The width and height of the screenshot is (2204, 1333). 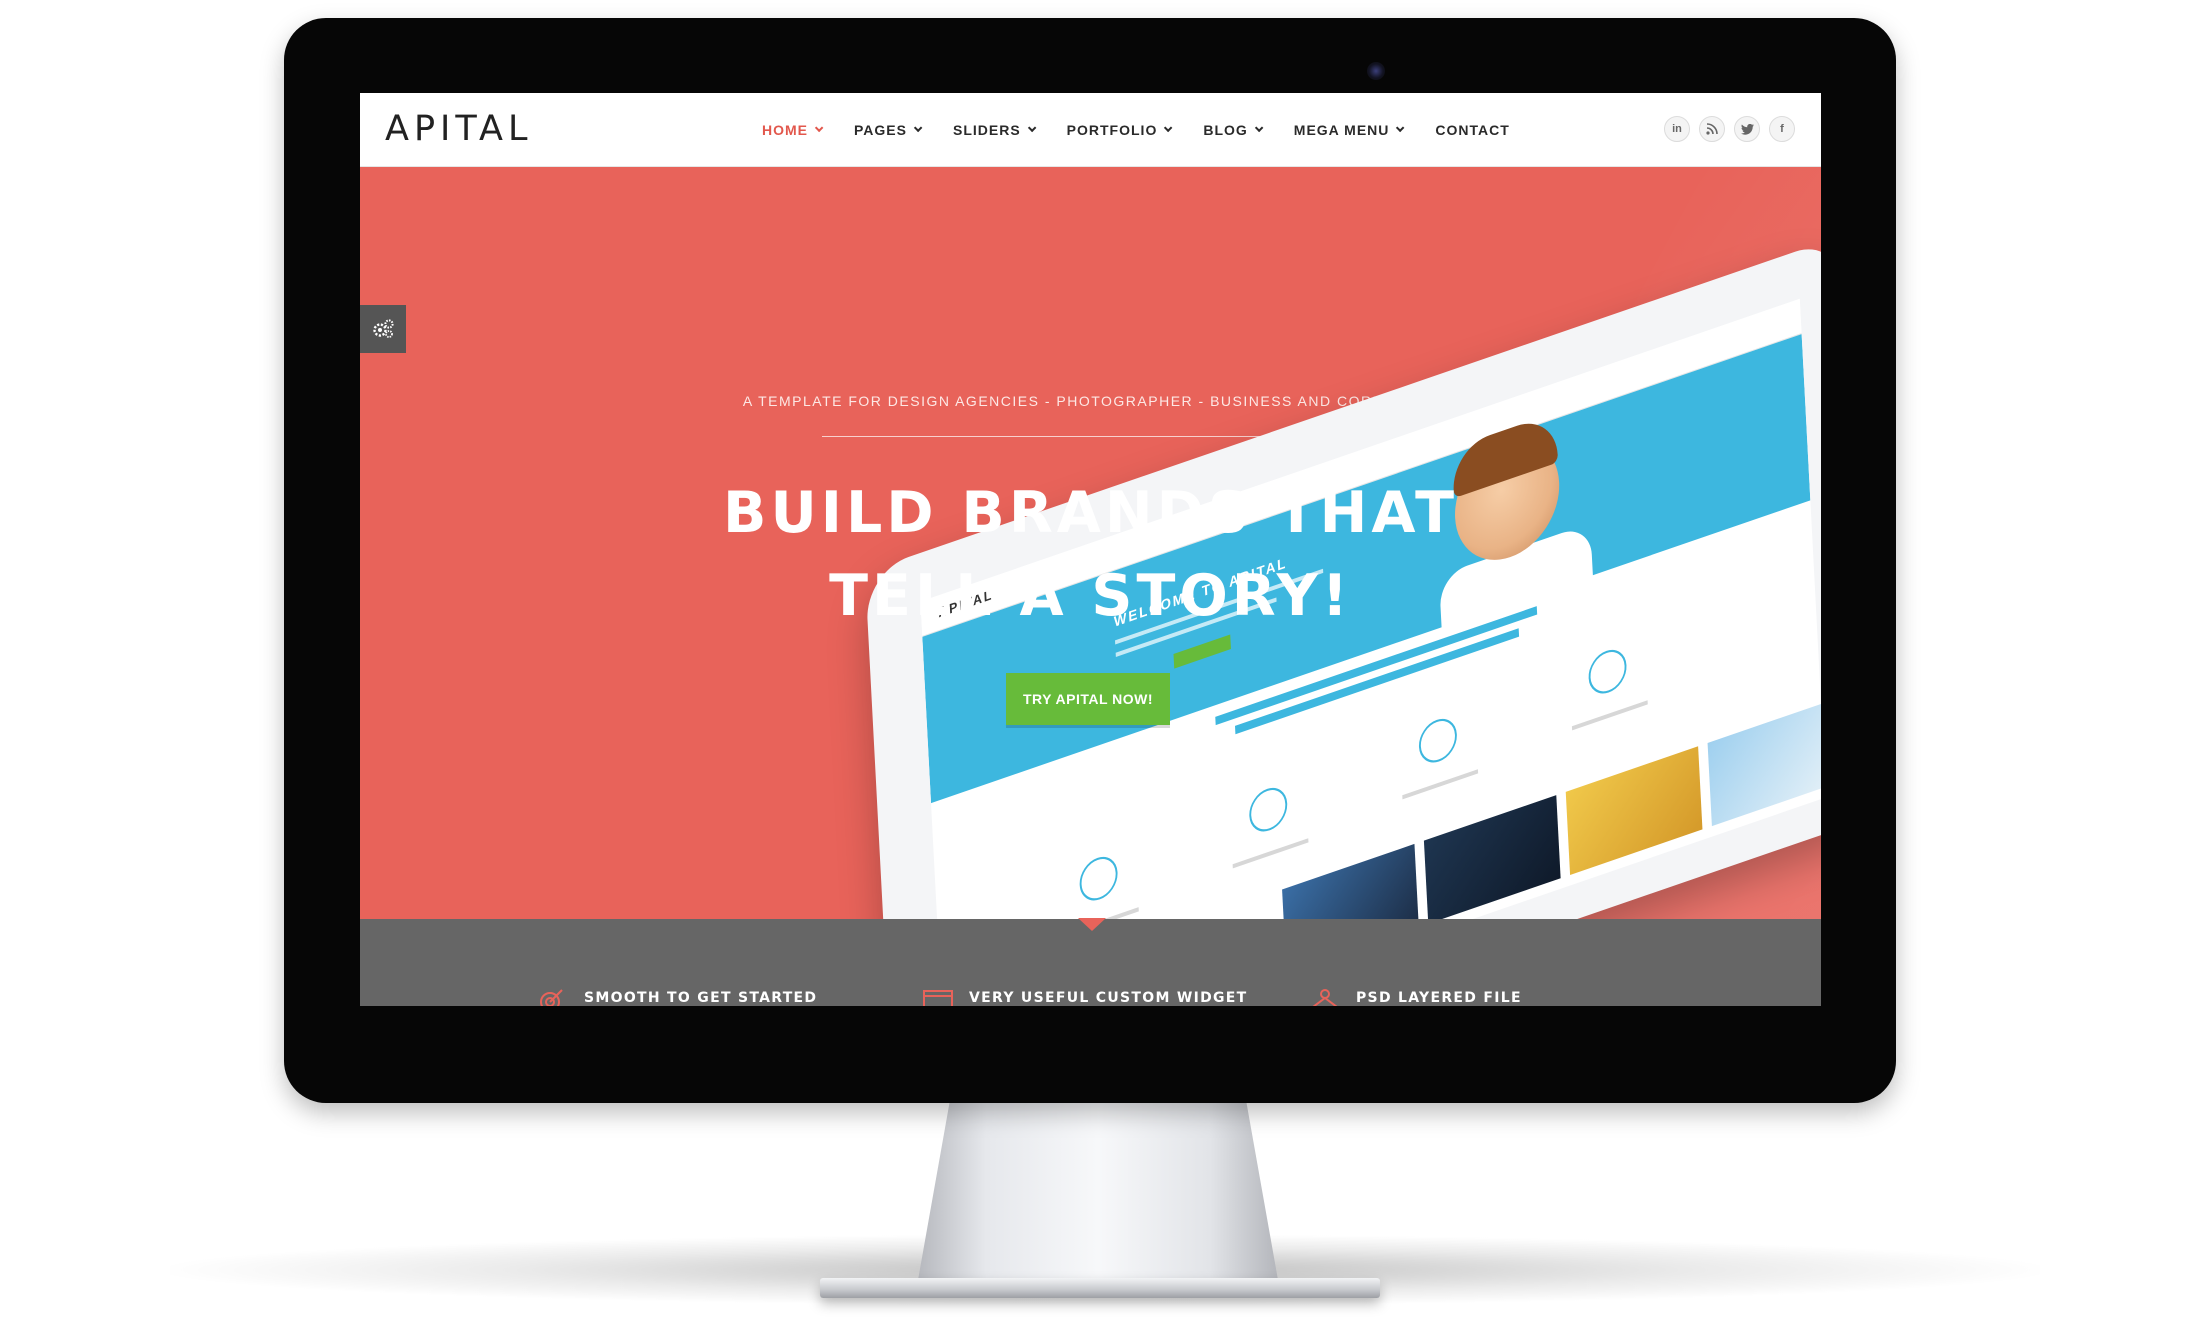 I want to click on nav-item-pages: PAGES, so click(x=886, y=130).